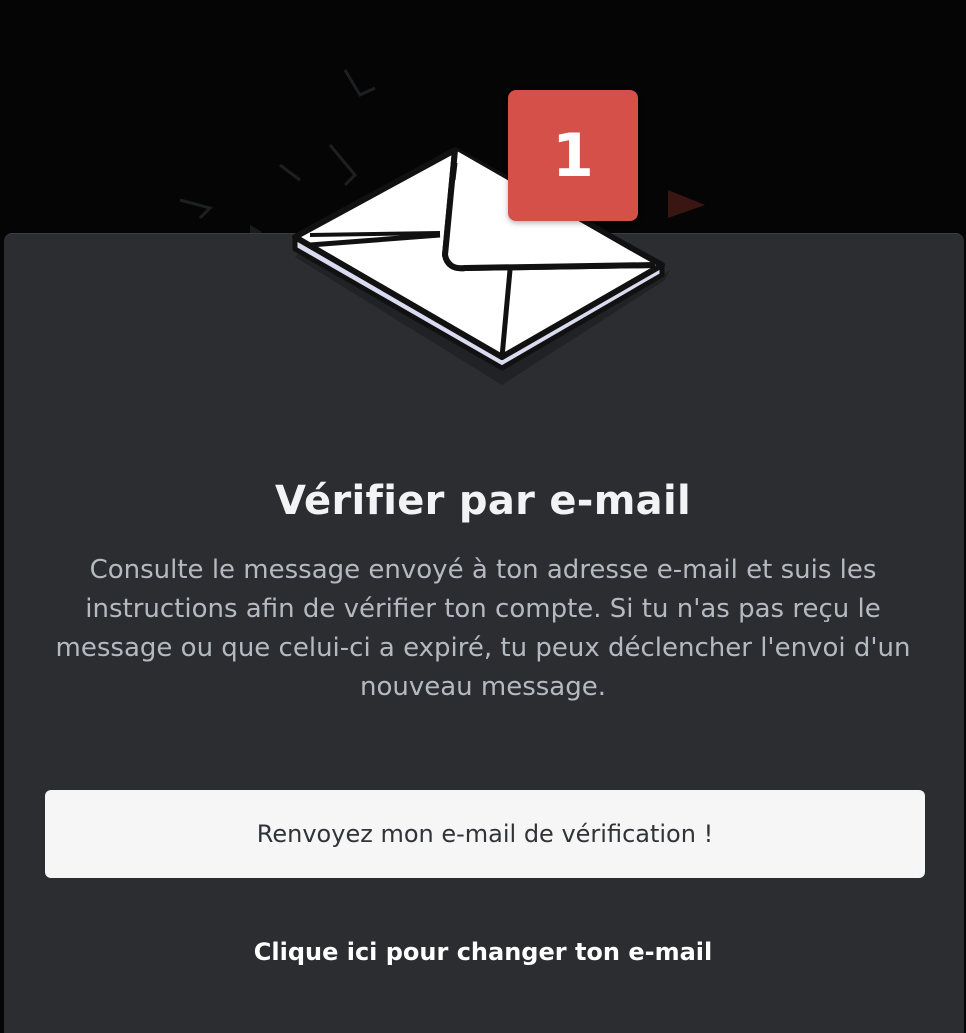 This screenshot has height=1033, width=966. What do you see at coordinates (483, 952) in the screenshot?
I see `change-email-link: Clique ici pour changer ton e-mail` at bounding box center [483, 952].